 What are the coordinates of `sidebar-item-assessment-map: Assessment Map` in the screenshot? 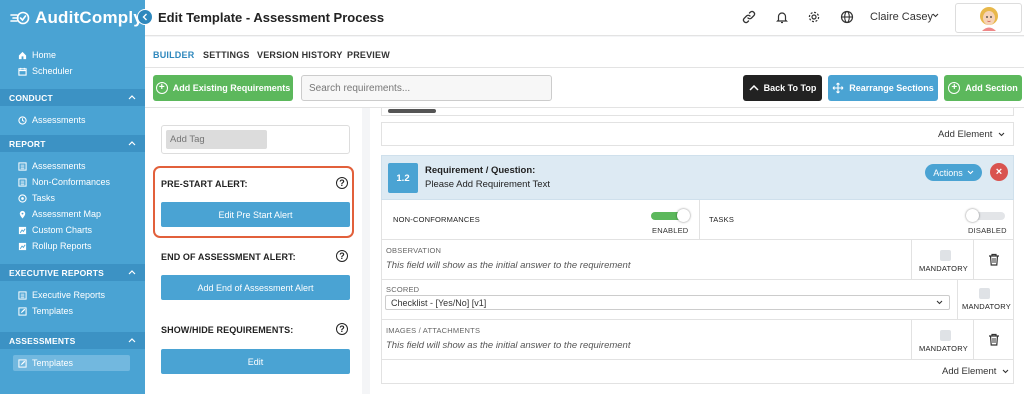 It's located at (72, 214).